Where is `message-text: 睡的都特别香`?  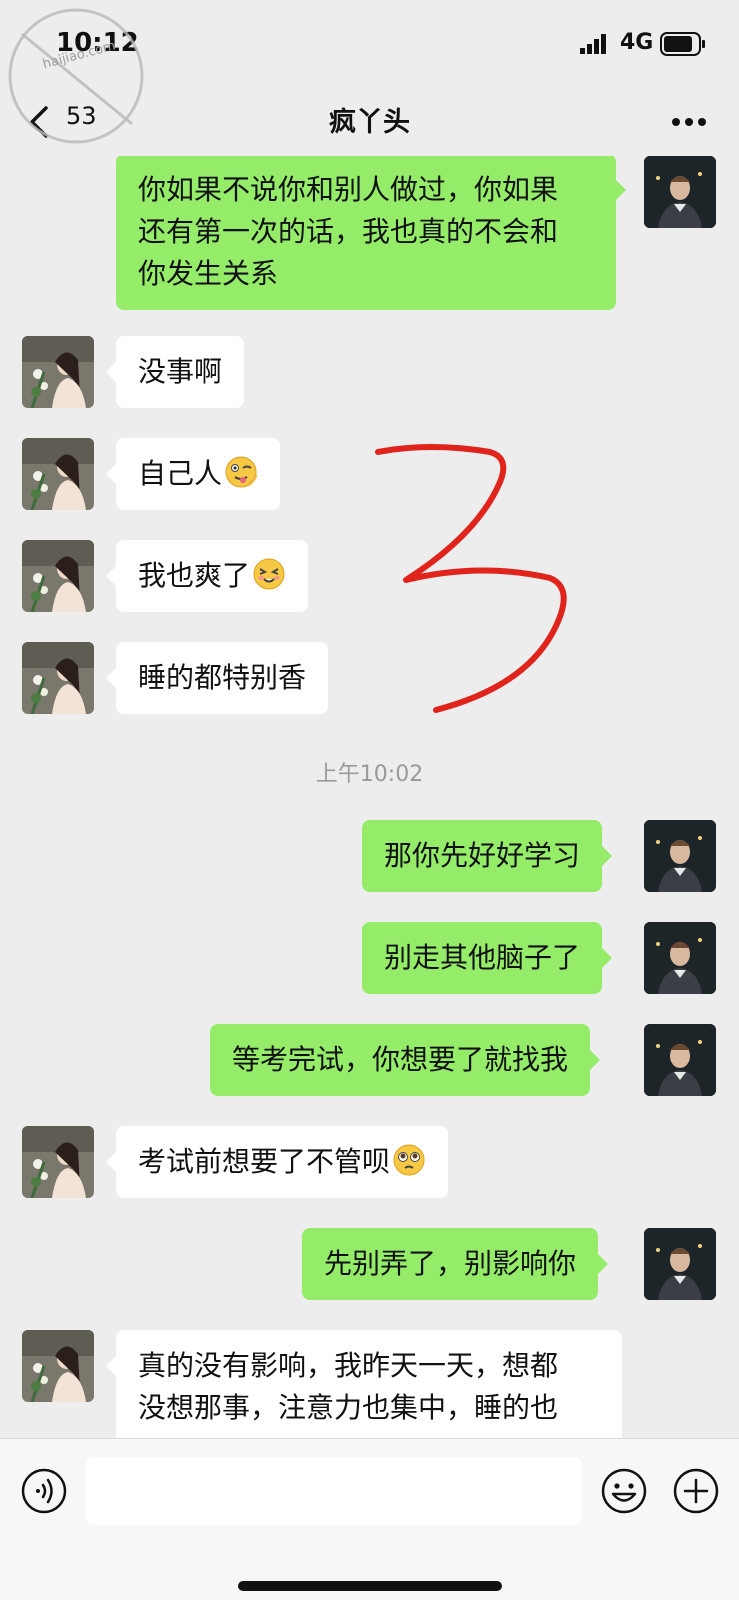
message-text: 睡的都特别香 is located at coordinates (222, 677).